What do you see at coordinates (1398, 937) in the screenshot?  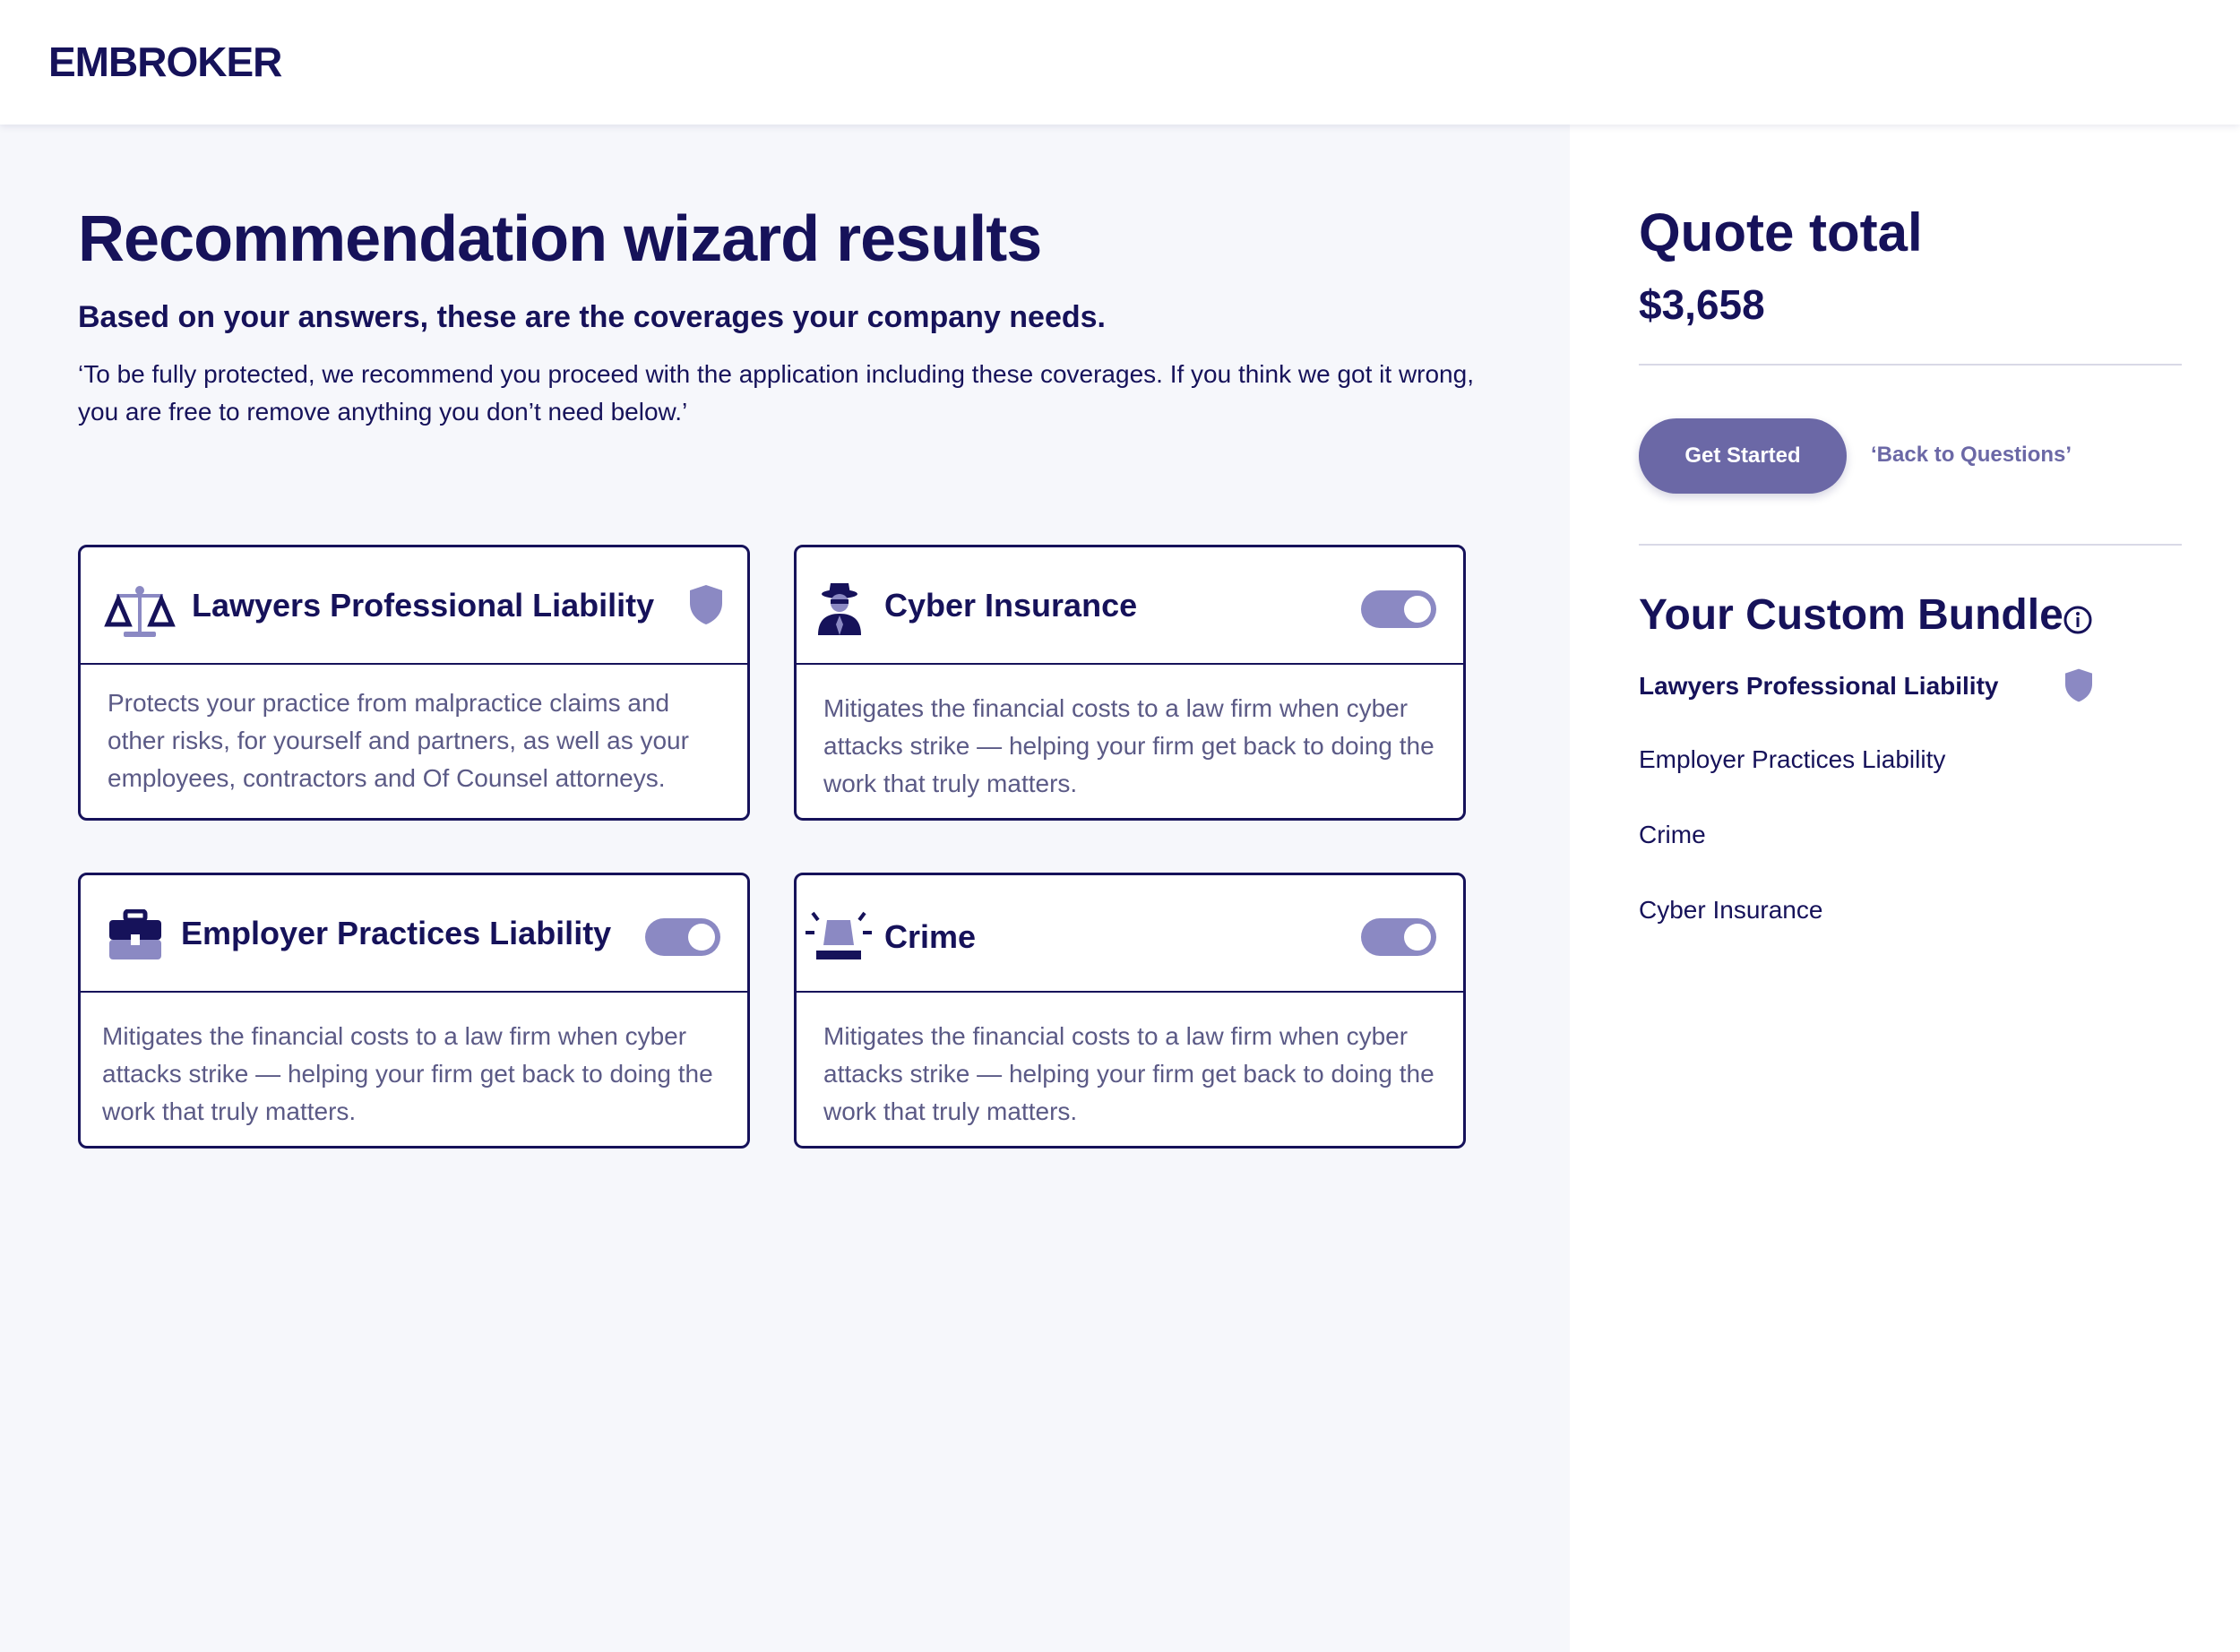 I see `crime-toggle` at bounding box center [1398, 937].